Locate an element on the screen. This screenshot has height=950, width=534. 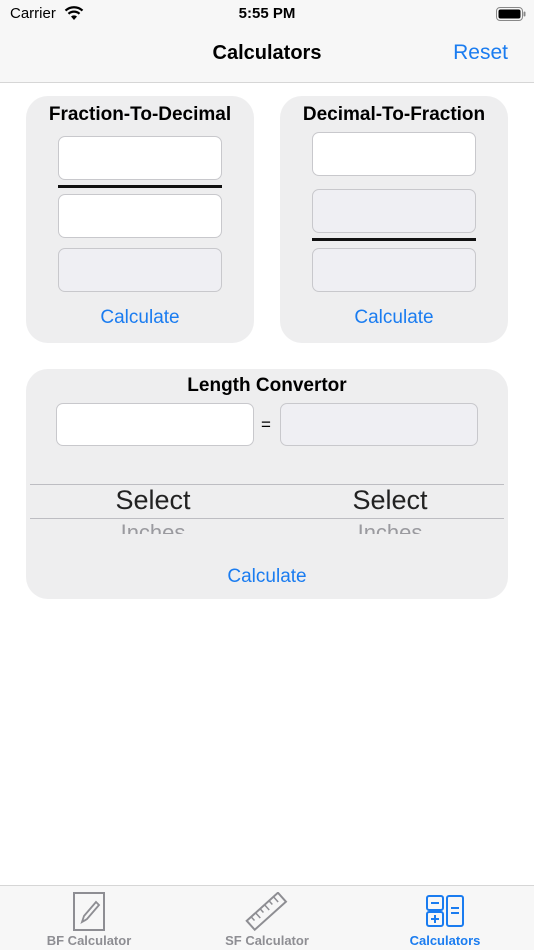
dtf-numerator-field is located at coordinates (394, 211).